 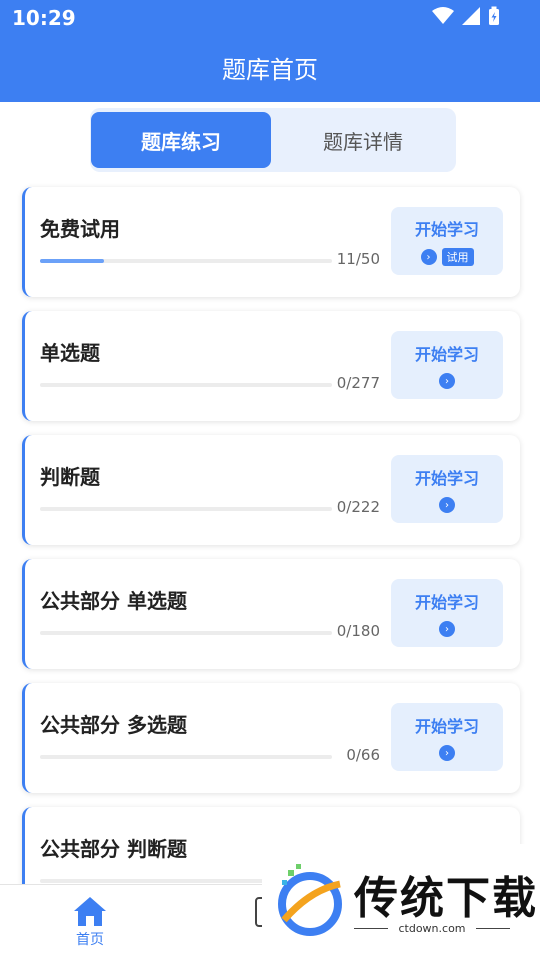 I want to click on watermark-brand: 传统下载, so click(x=446, y=898).